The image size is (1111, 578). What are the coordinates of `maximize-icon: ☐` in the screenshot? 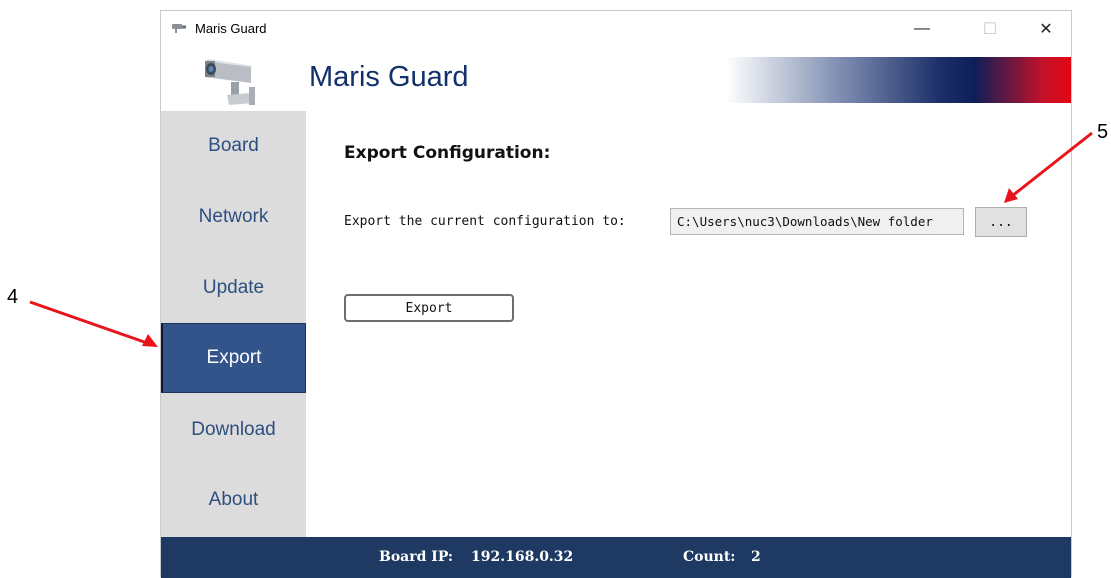 It's located at (990, 29).